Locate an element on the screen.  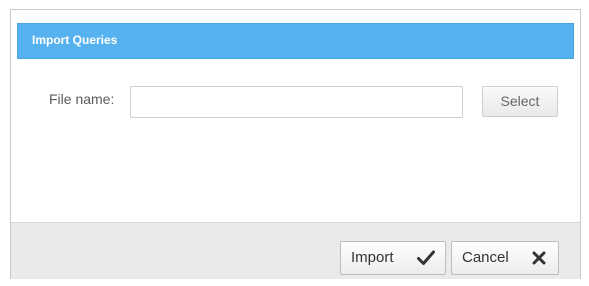
dialog-titlebar: Import Queries is located at coordinates (295, 41).